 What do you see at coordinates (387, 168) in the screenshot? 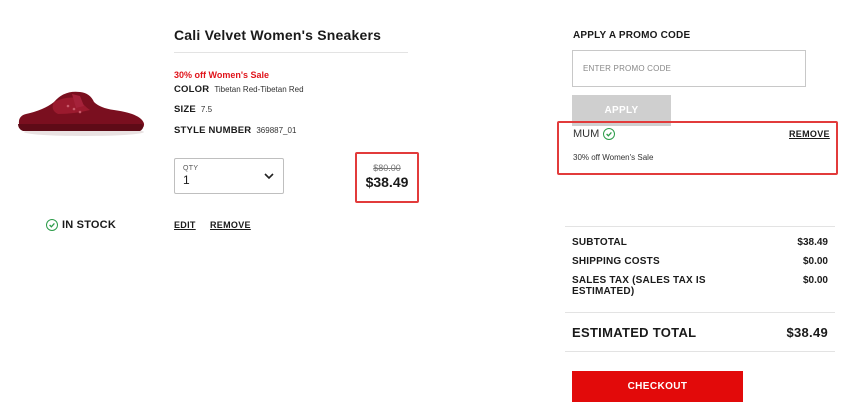
I see `original-price: $80.00` at bounding box center [387, 168].